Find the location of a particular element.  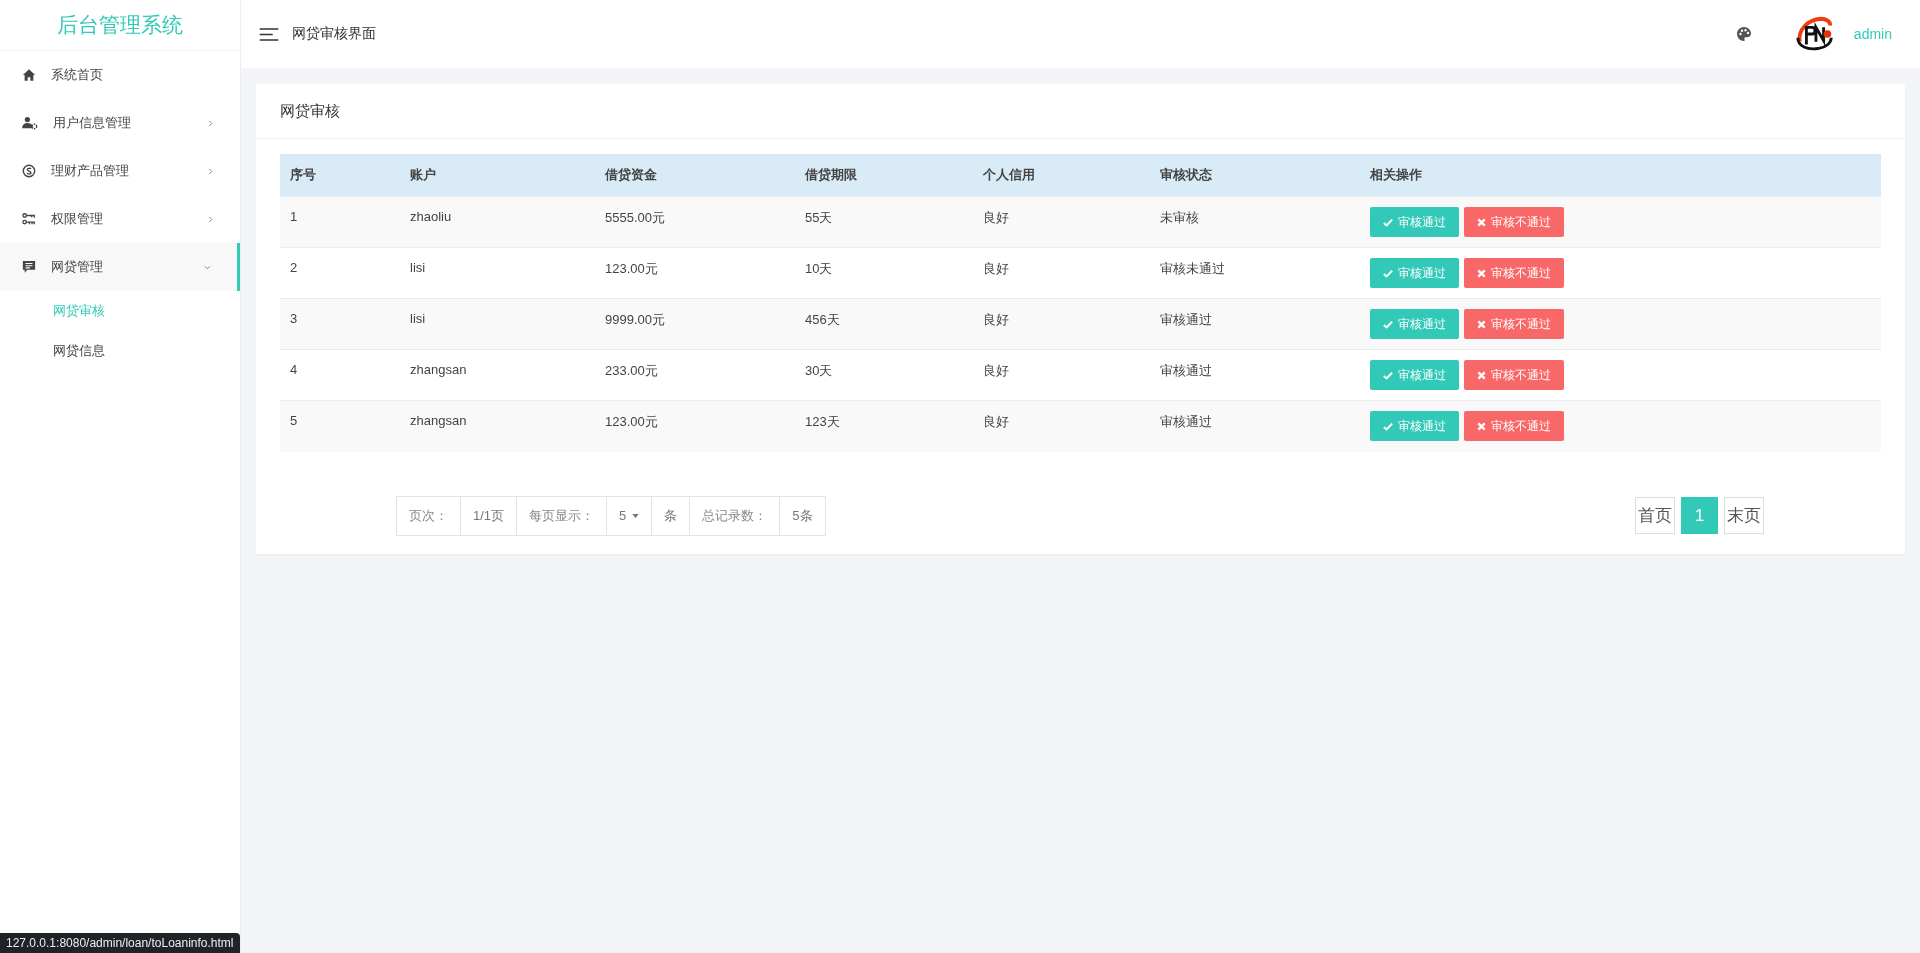

table-cell: 审核未通过 is located at coordinates (1192, 268).